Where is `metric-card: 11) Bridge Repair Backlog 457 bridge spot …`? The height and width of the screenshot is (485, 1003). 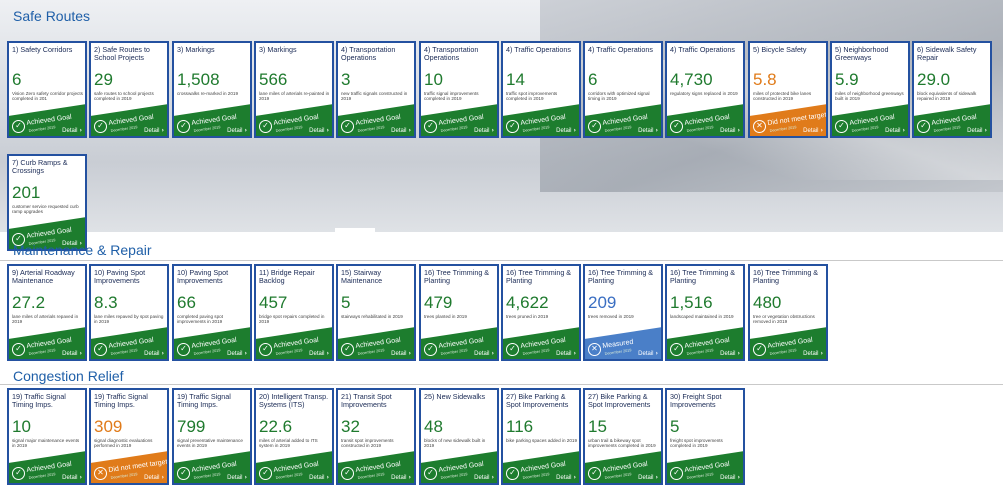
metric-card: 11) Bridge Repair Backlog 457 bridge spot … is located at coordinates (294, 312).